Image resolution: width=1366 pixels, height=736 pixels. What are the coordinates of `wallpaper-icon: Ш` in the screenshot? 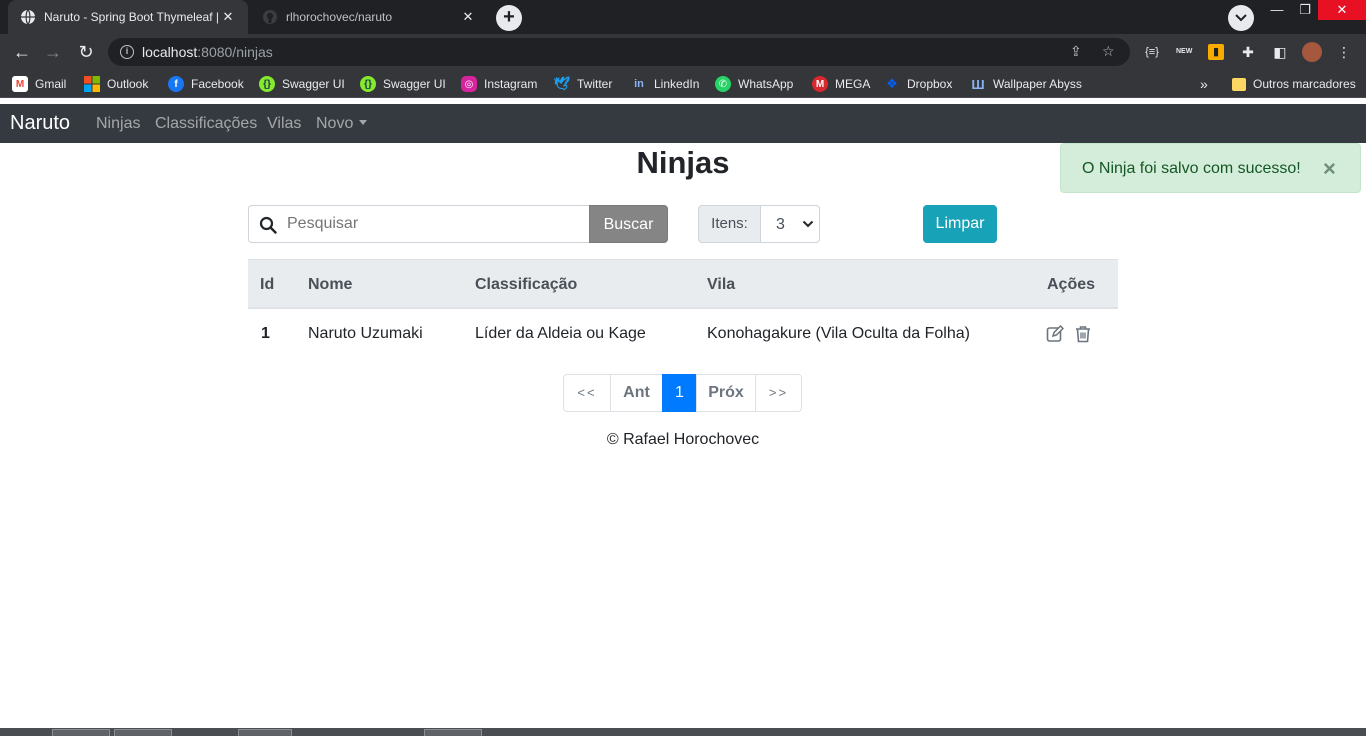 It's located at (978, 84).